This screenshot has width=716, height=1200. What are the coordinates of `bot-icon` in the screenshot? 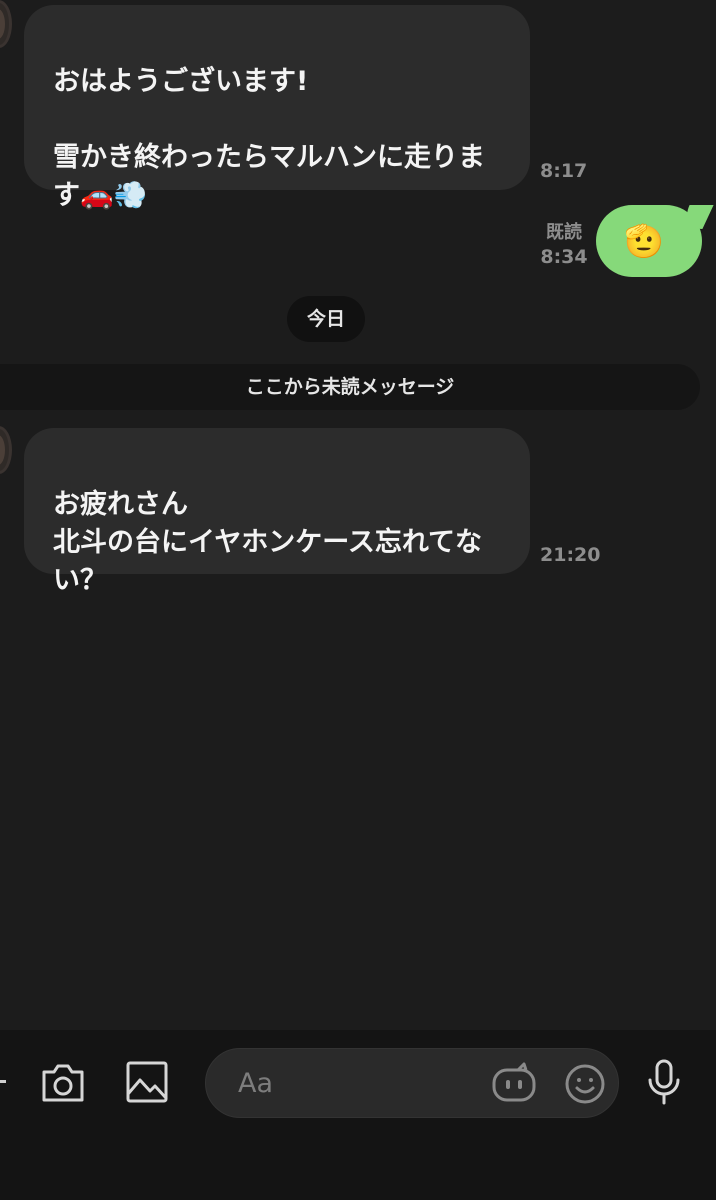 It's located at (514, 1084).